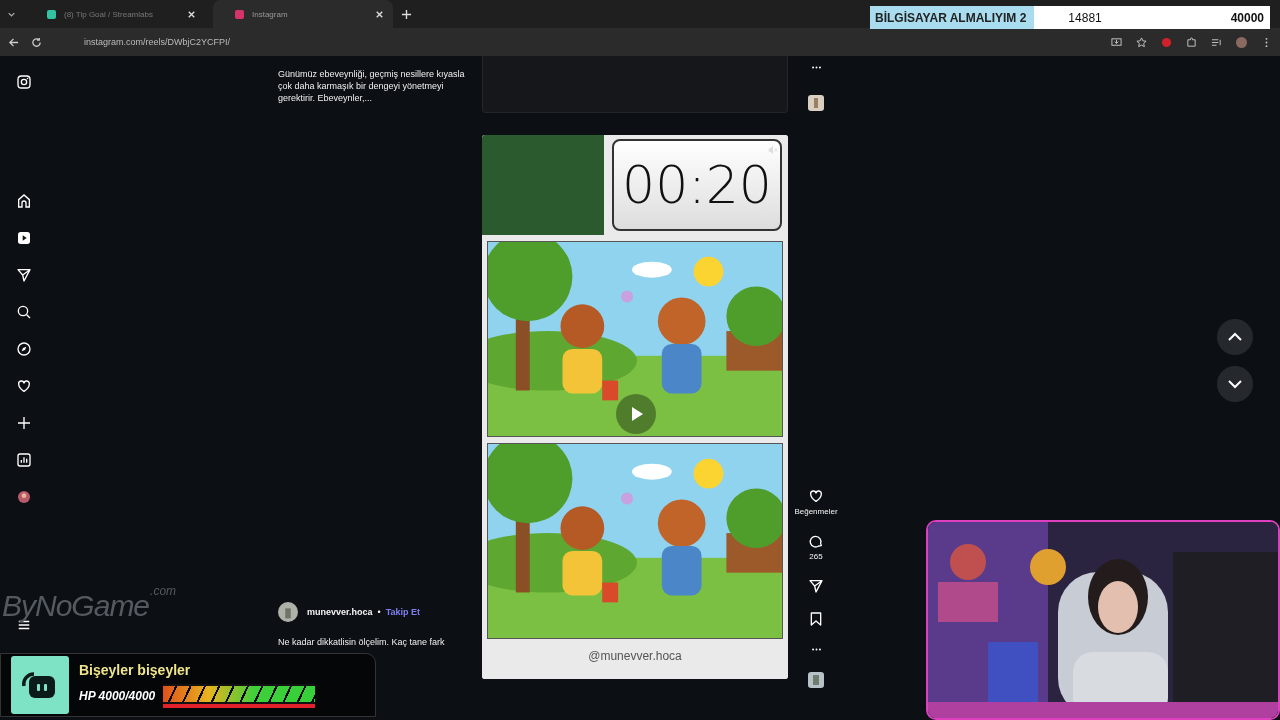  I want to click on like-label: Beğenmeler, so click(816, 511).